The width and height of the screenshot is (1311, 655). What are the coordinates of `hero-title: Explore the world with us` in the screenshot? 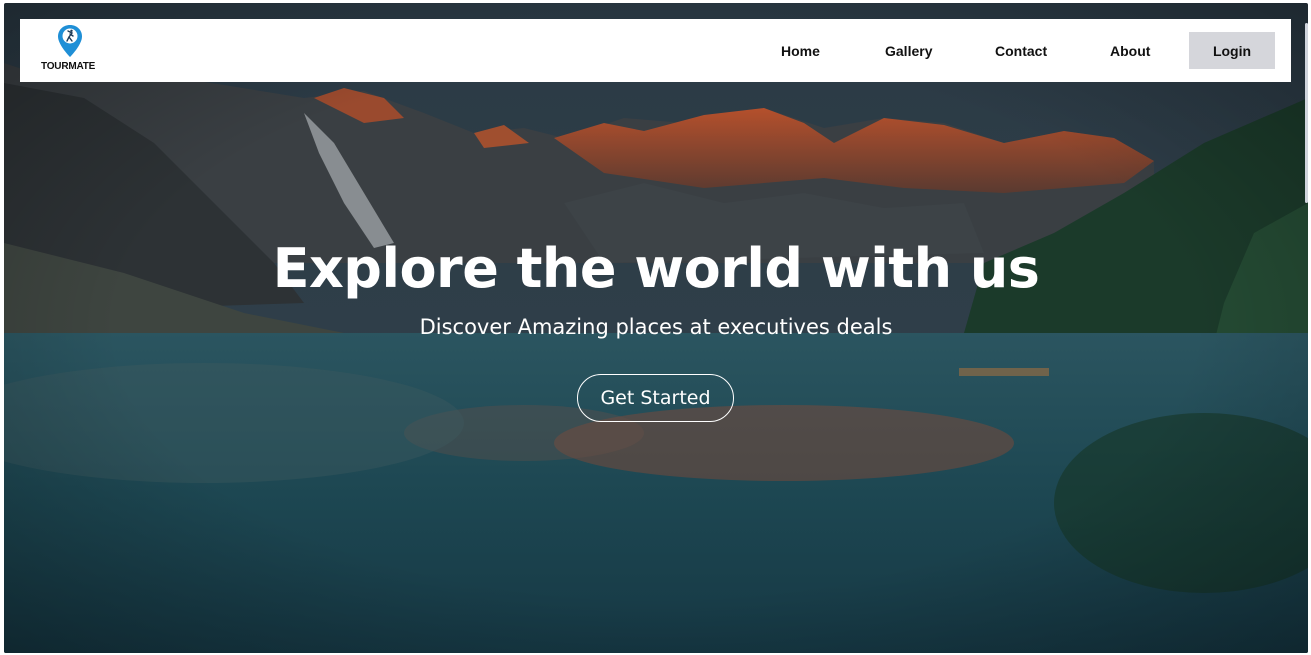 It's located at (656, 268).